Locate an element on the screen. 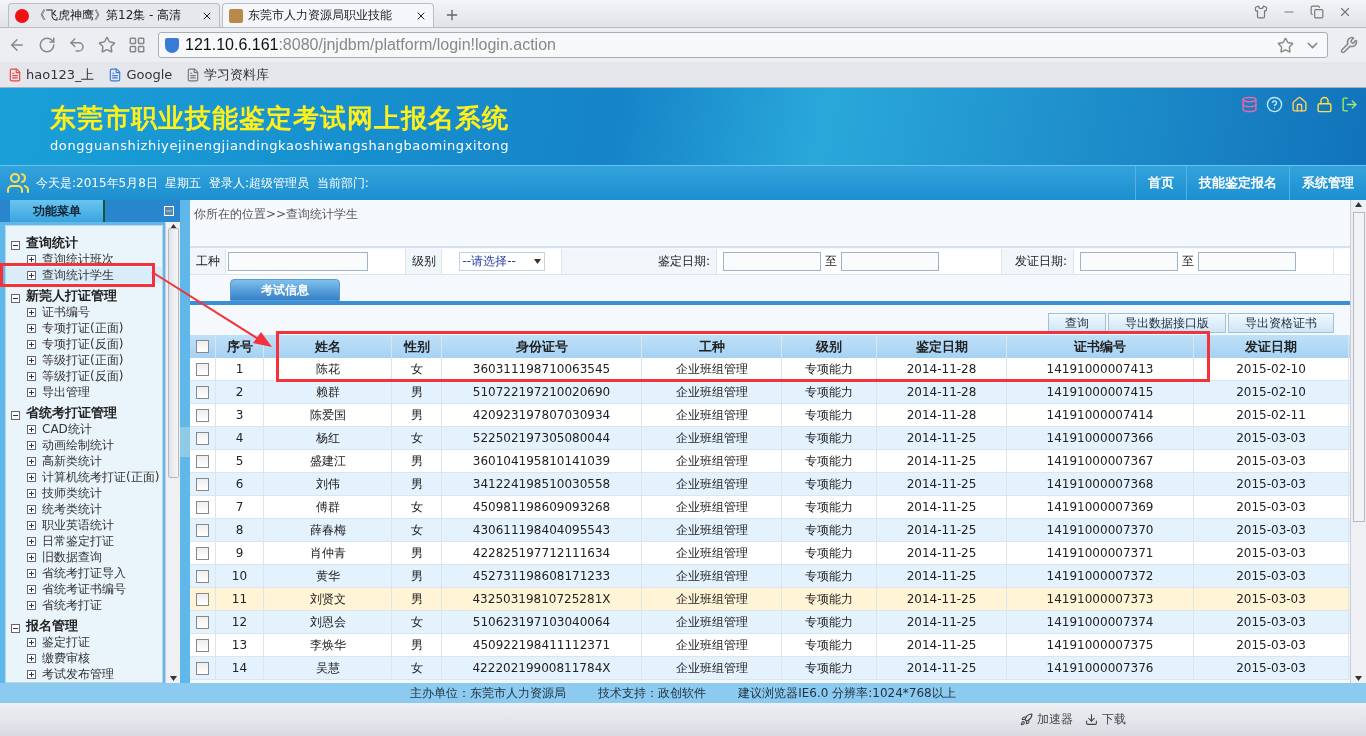  menu-item: 旧数据查询 is located at coordinates (84, 557).